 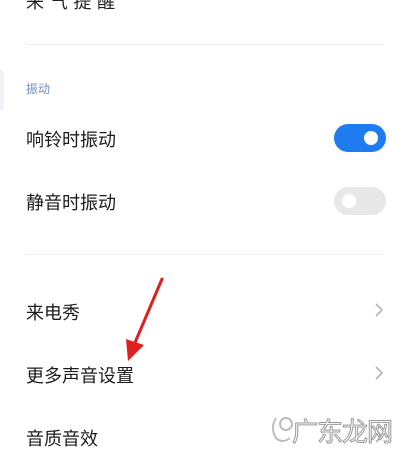 I want to click on red-arrow-annotation, so click(x=145, y=319).